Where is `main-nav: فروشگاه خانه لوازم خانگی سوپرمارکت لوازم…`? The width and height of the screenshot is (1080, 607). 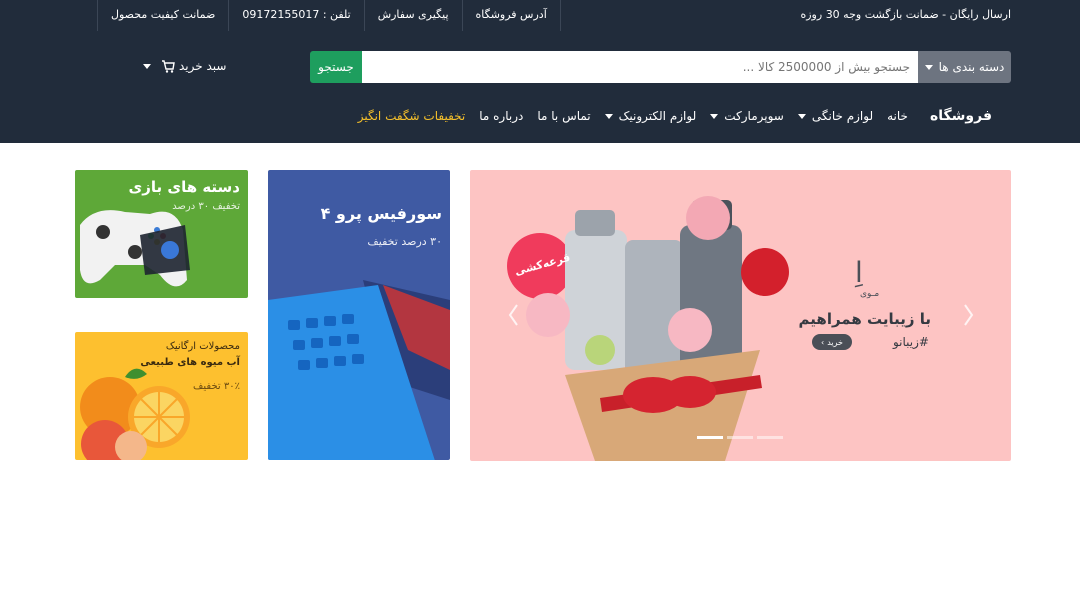
main-nav: فروشگاه خانه لوازم خانگی سوپرمارکت لوازم… is located at coordinates (668, 116).